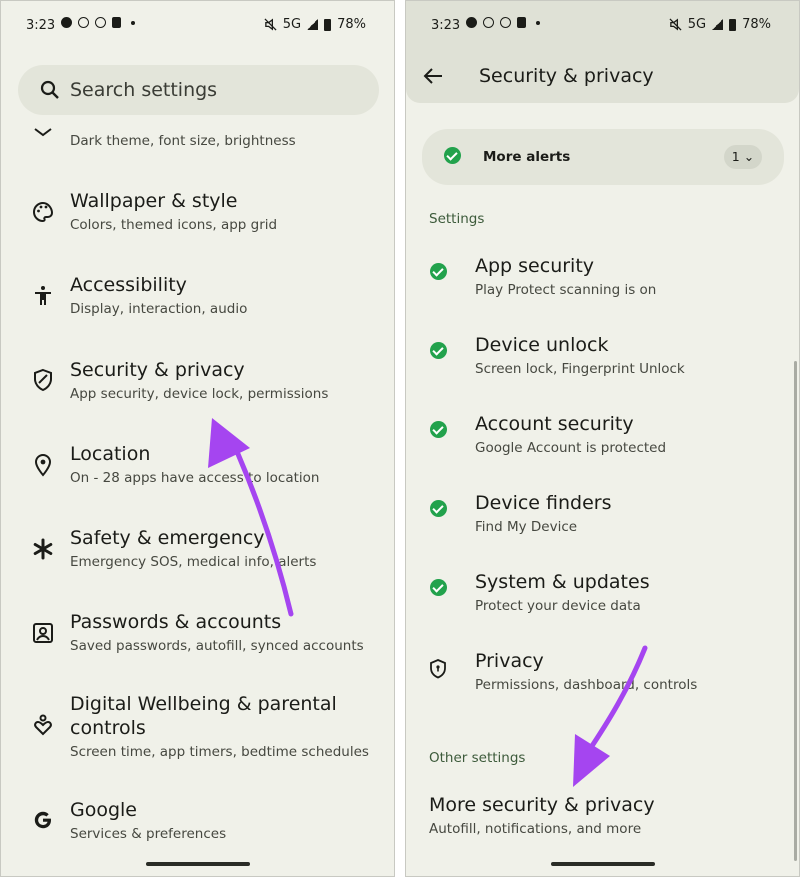 The height and width of the screenshot is (877, 800). What do you see at coordinates (203, 704) in the screenshot?
I see `item-title: Digital Wellbeing & parental` at bounding box center [203, 704].